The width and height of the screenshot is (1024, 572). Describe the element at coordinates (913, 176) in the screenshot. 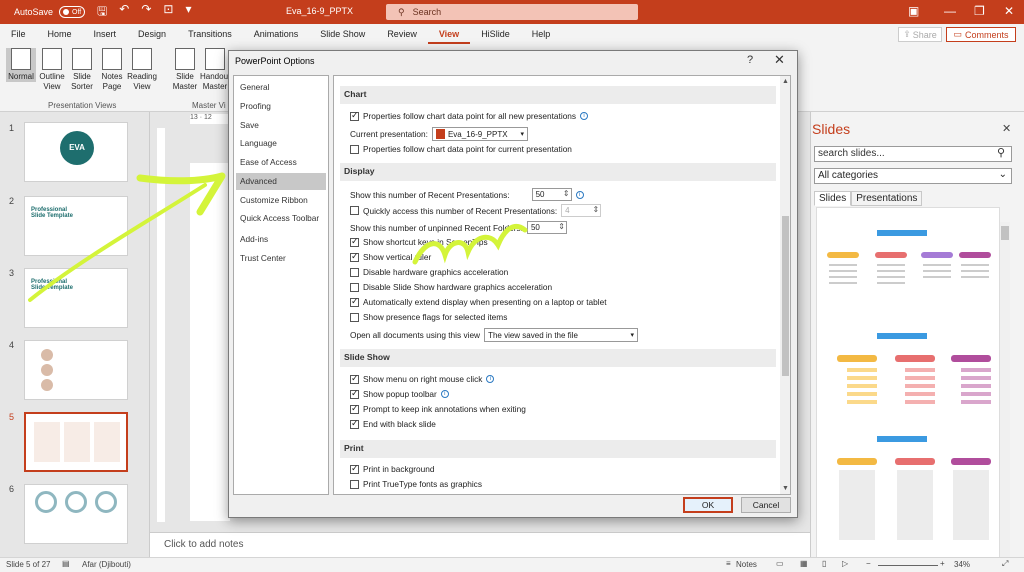

I see `category-select: All categories ⌄` at that location.